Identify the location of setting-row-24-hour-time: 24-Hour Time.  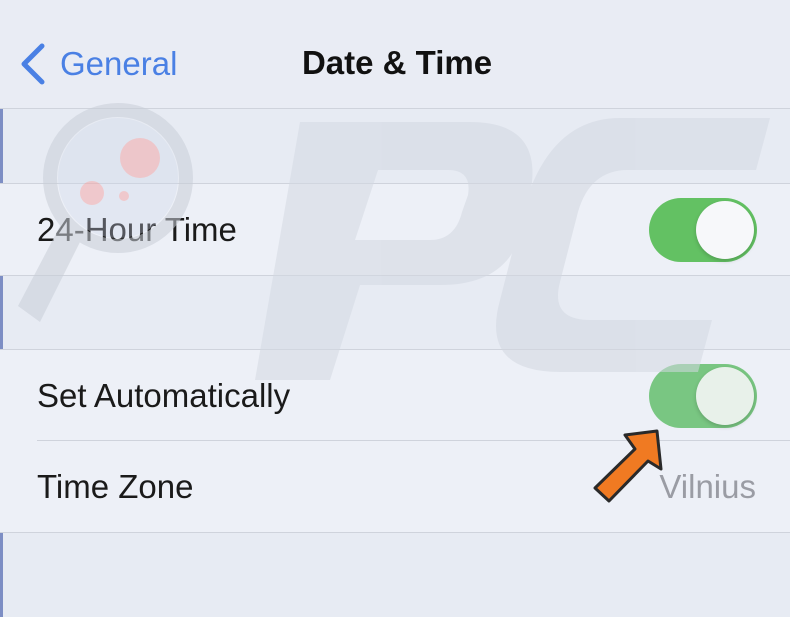
(395, 229).